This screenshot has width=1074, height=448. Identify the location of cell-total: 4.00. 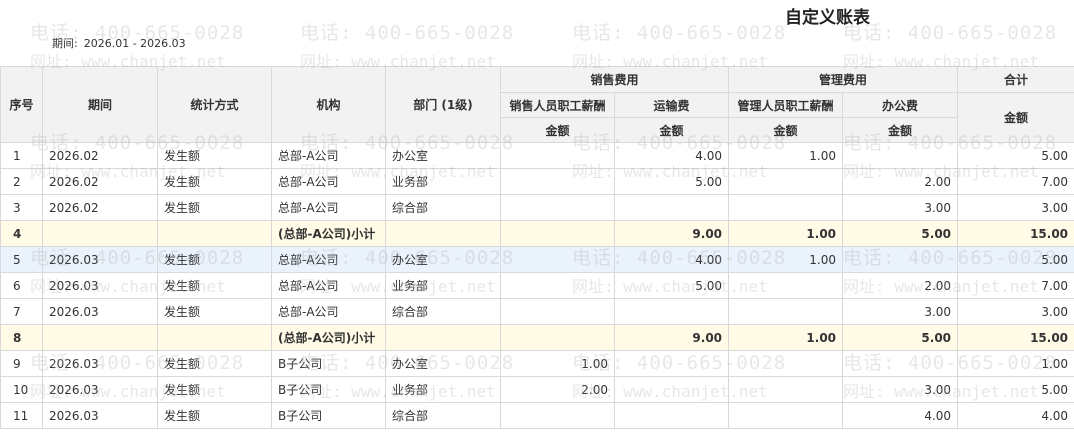
(1015, 415).